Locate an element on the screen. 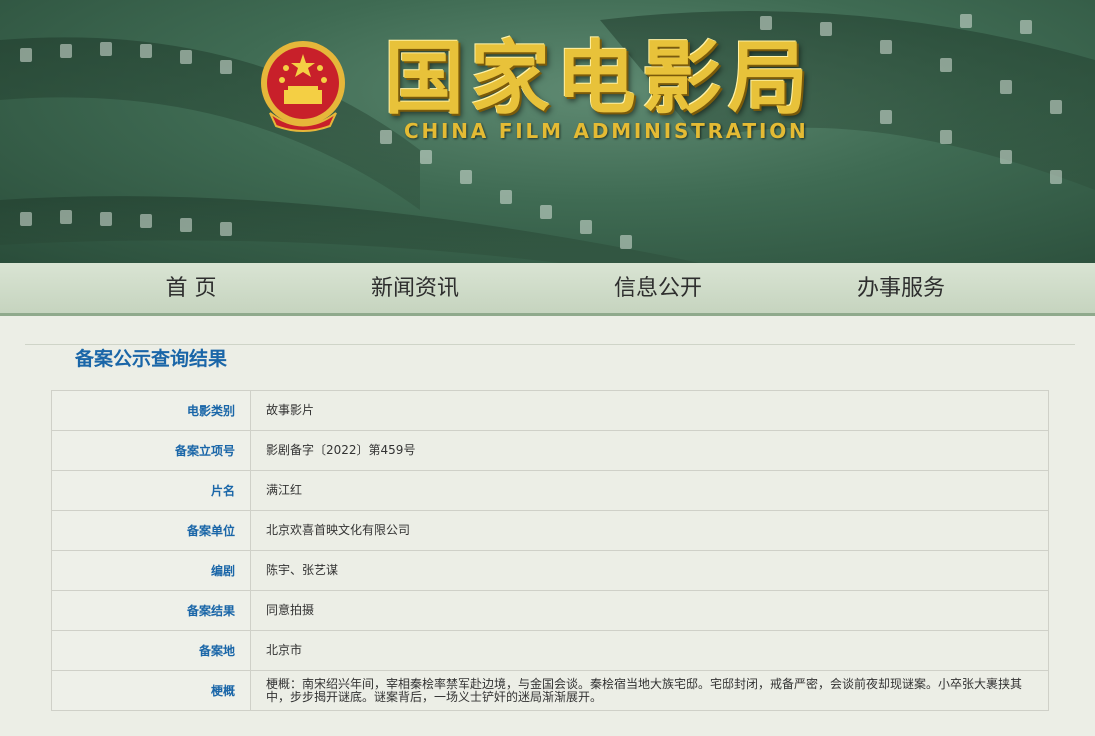 The height and width of the screenshot is (736, 1095). site-title-chinese: 国家电影局 is located at coordinates (599, 78).